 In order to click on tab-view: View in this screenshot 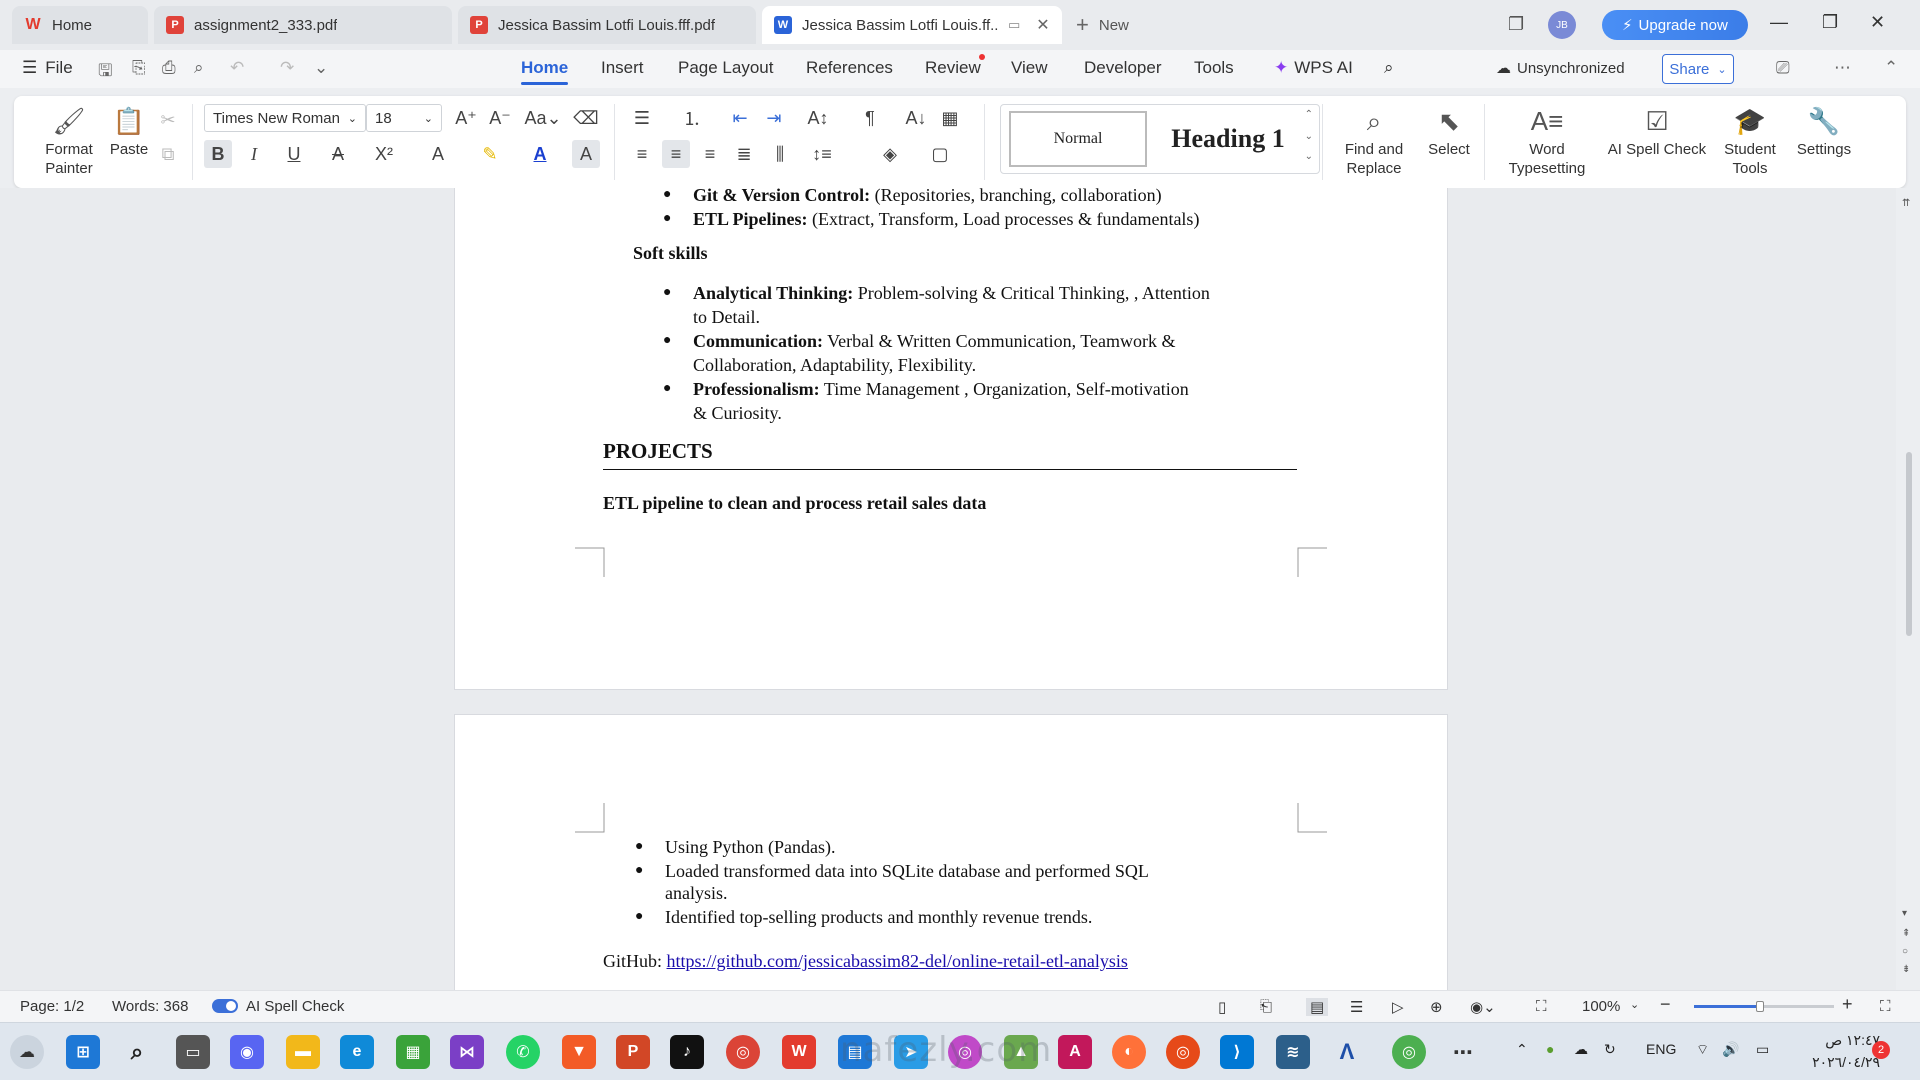, I will do `click(1029, 68)`.